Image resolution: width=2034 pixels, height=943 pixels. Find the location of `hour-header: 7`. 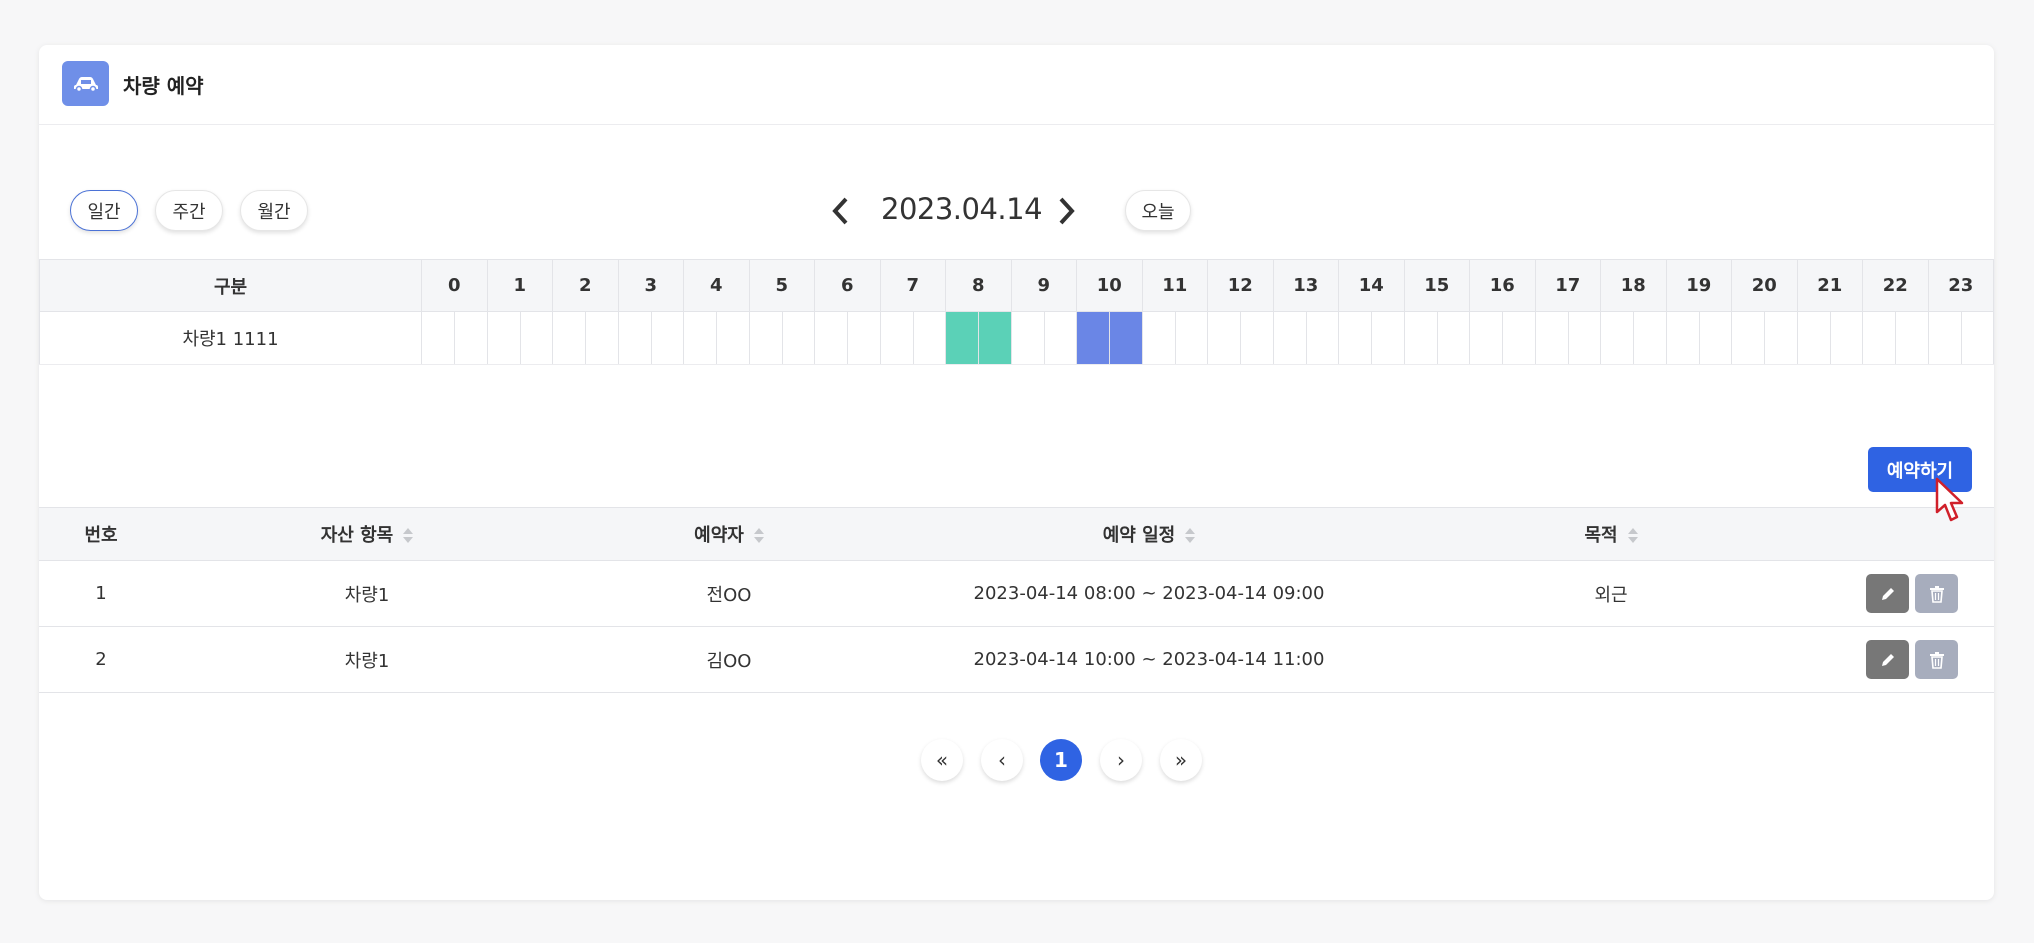

hour-header: 7 is located at coordinates (912, 285).